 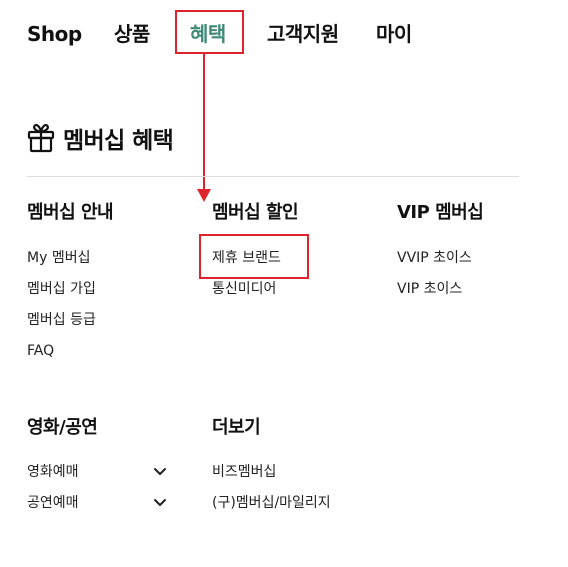 I want to click on link-membership-join: 멤버십 가입, so click(x=61, y=289).